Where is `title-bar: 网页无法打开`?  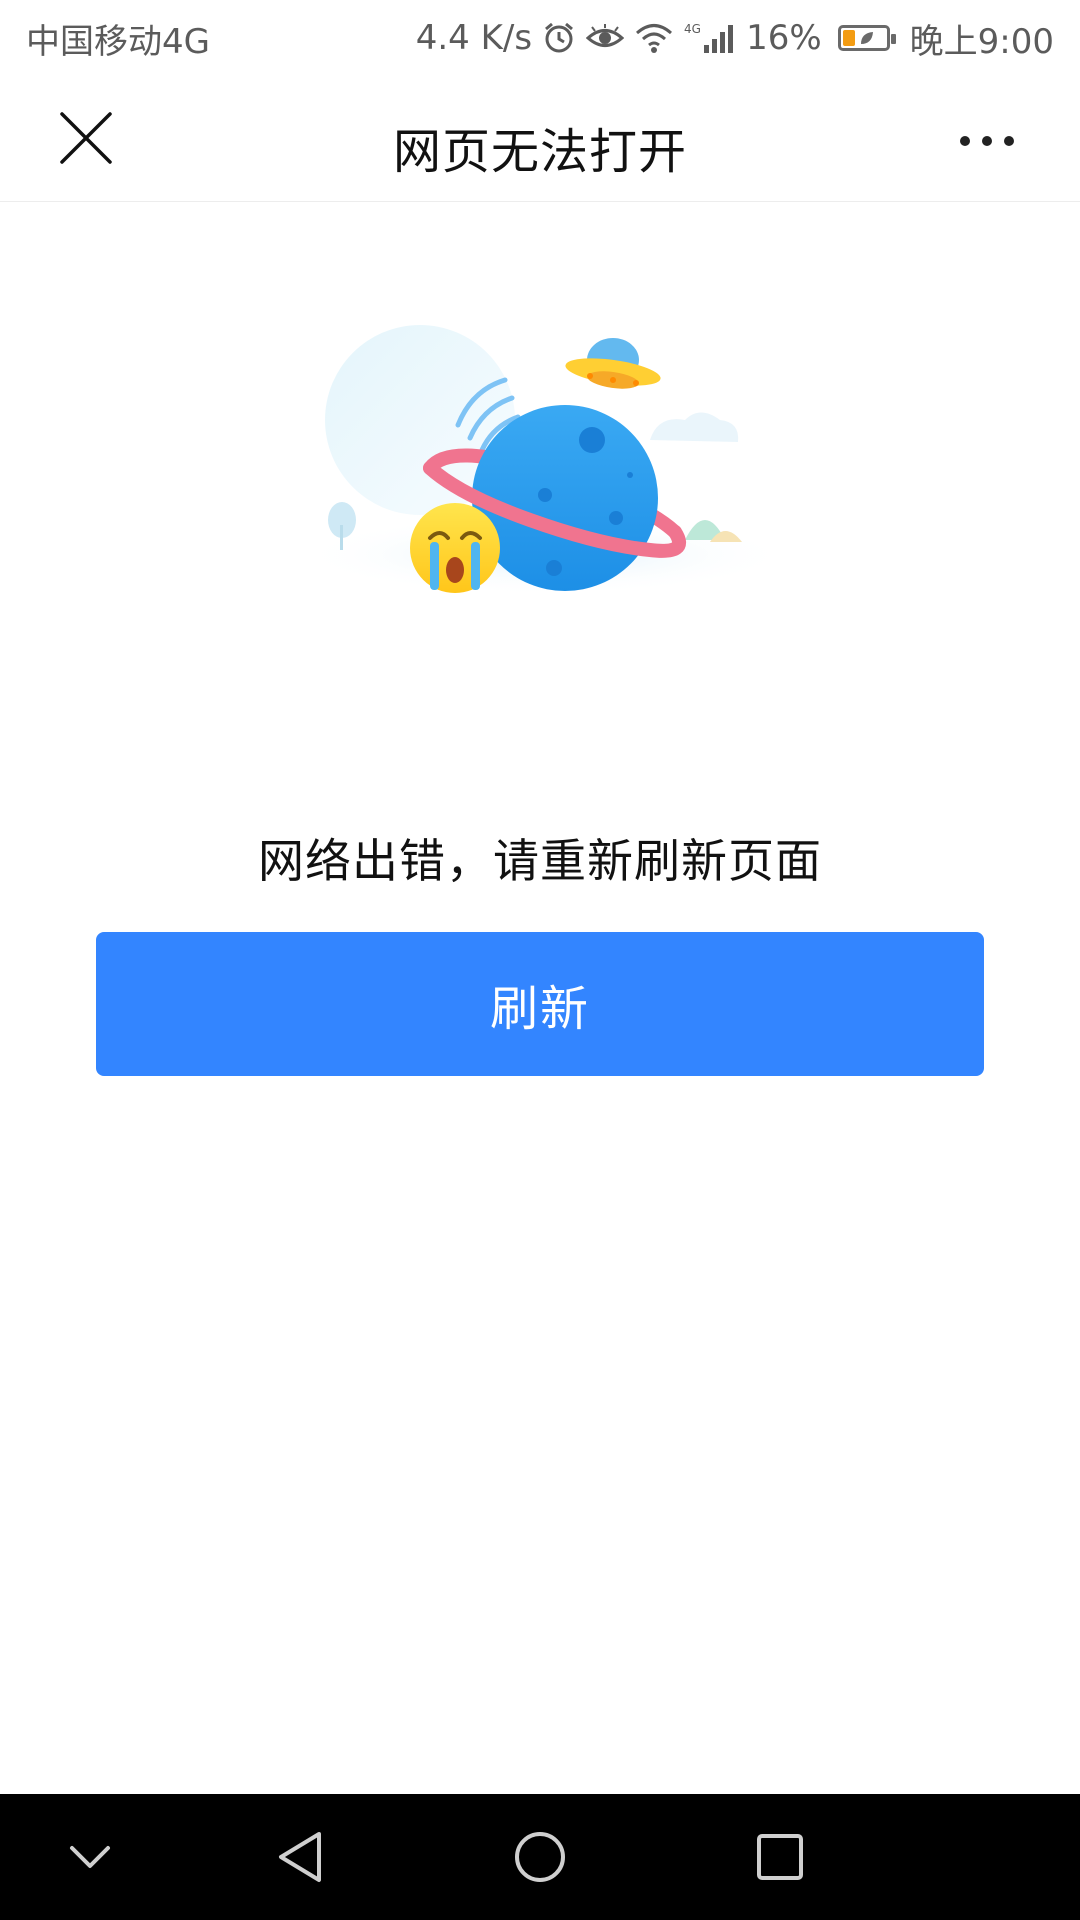
title-bar: 网页无法打开 is located at coordinates (540, 139).